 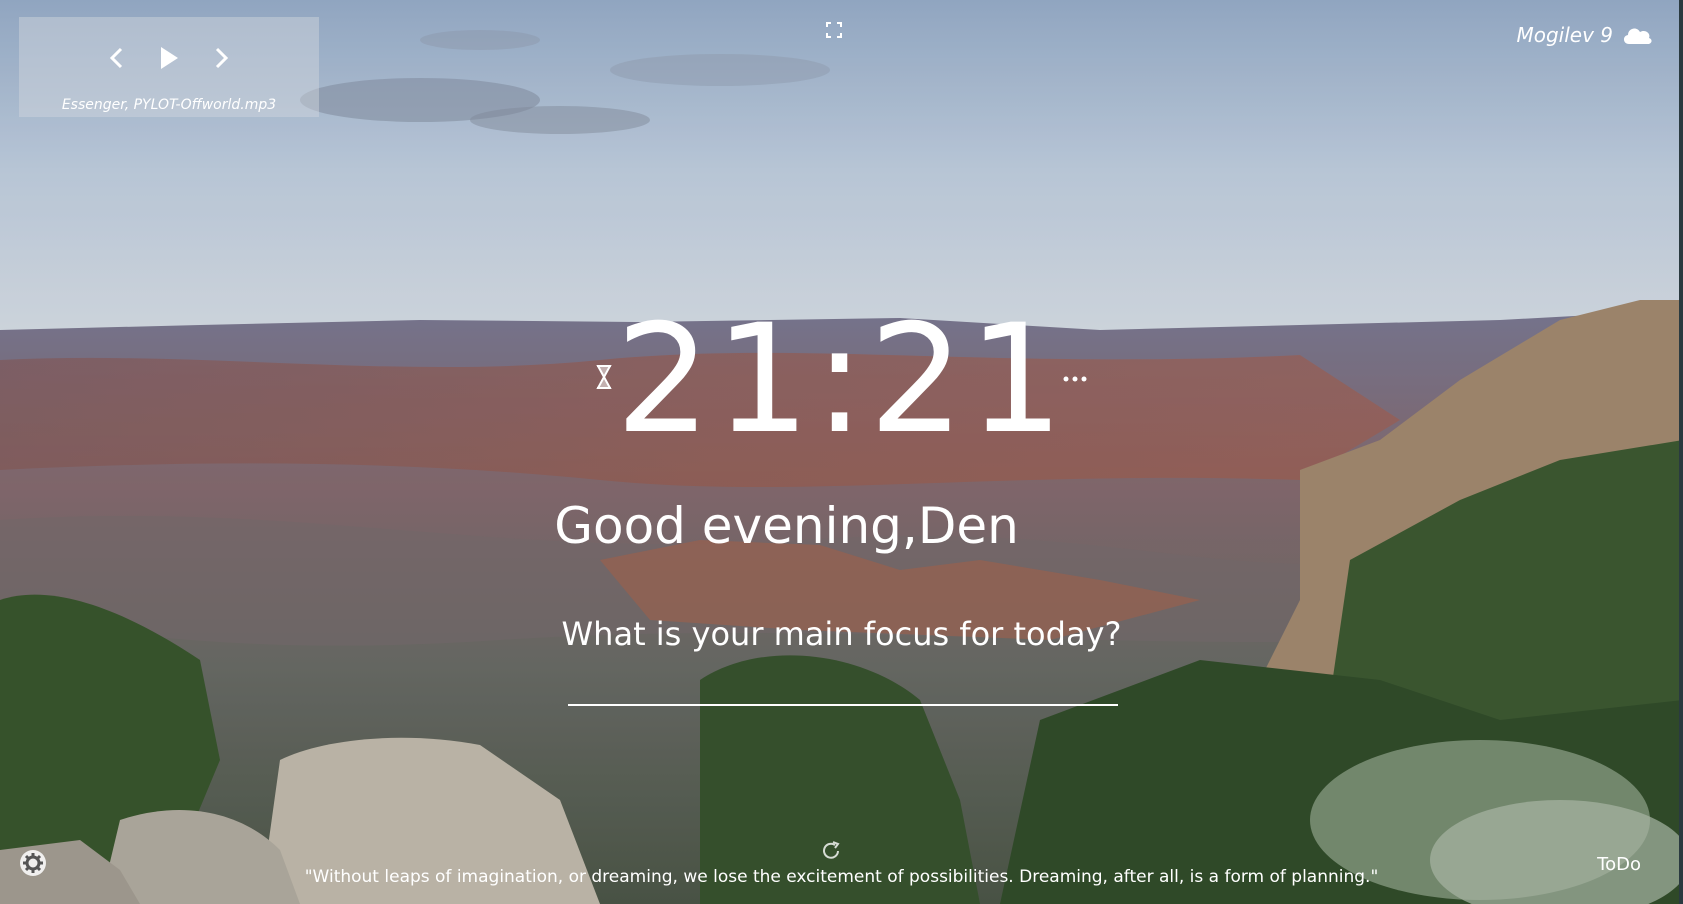 I want to click on clock-options-button, so click(x=1075, y=376).